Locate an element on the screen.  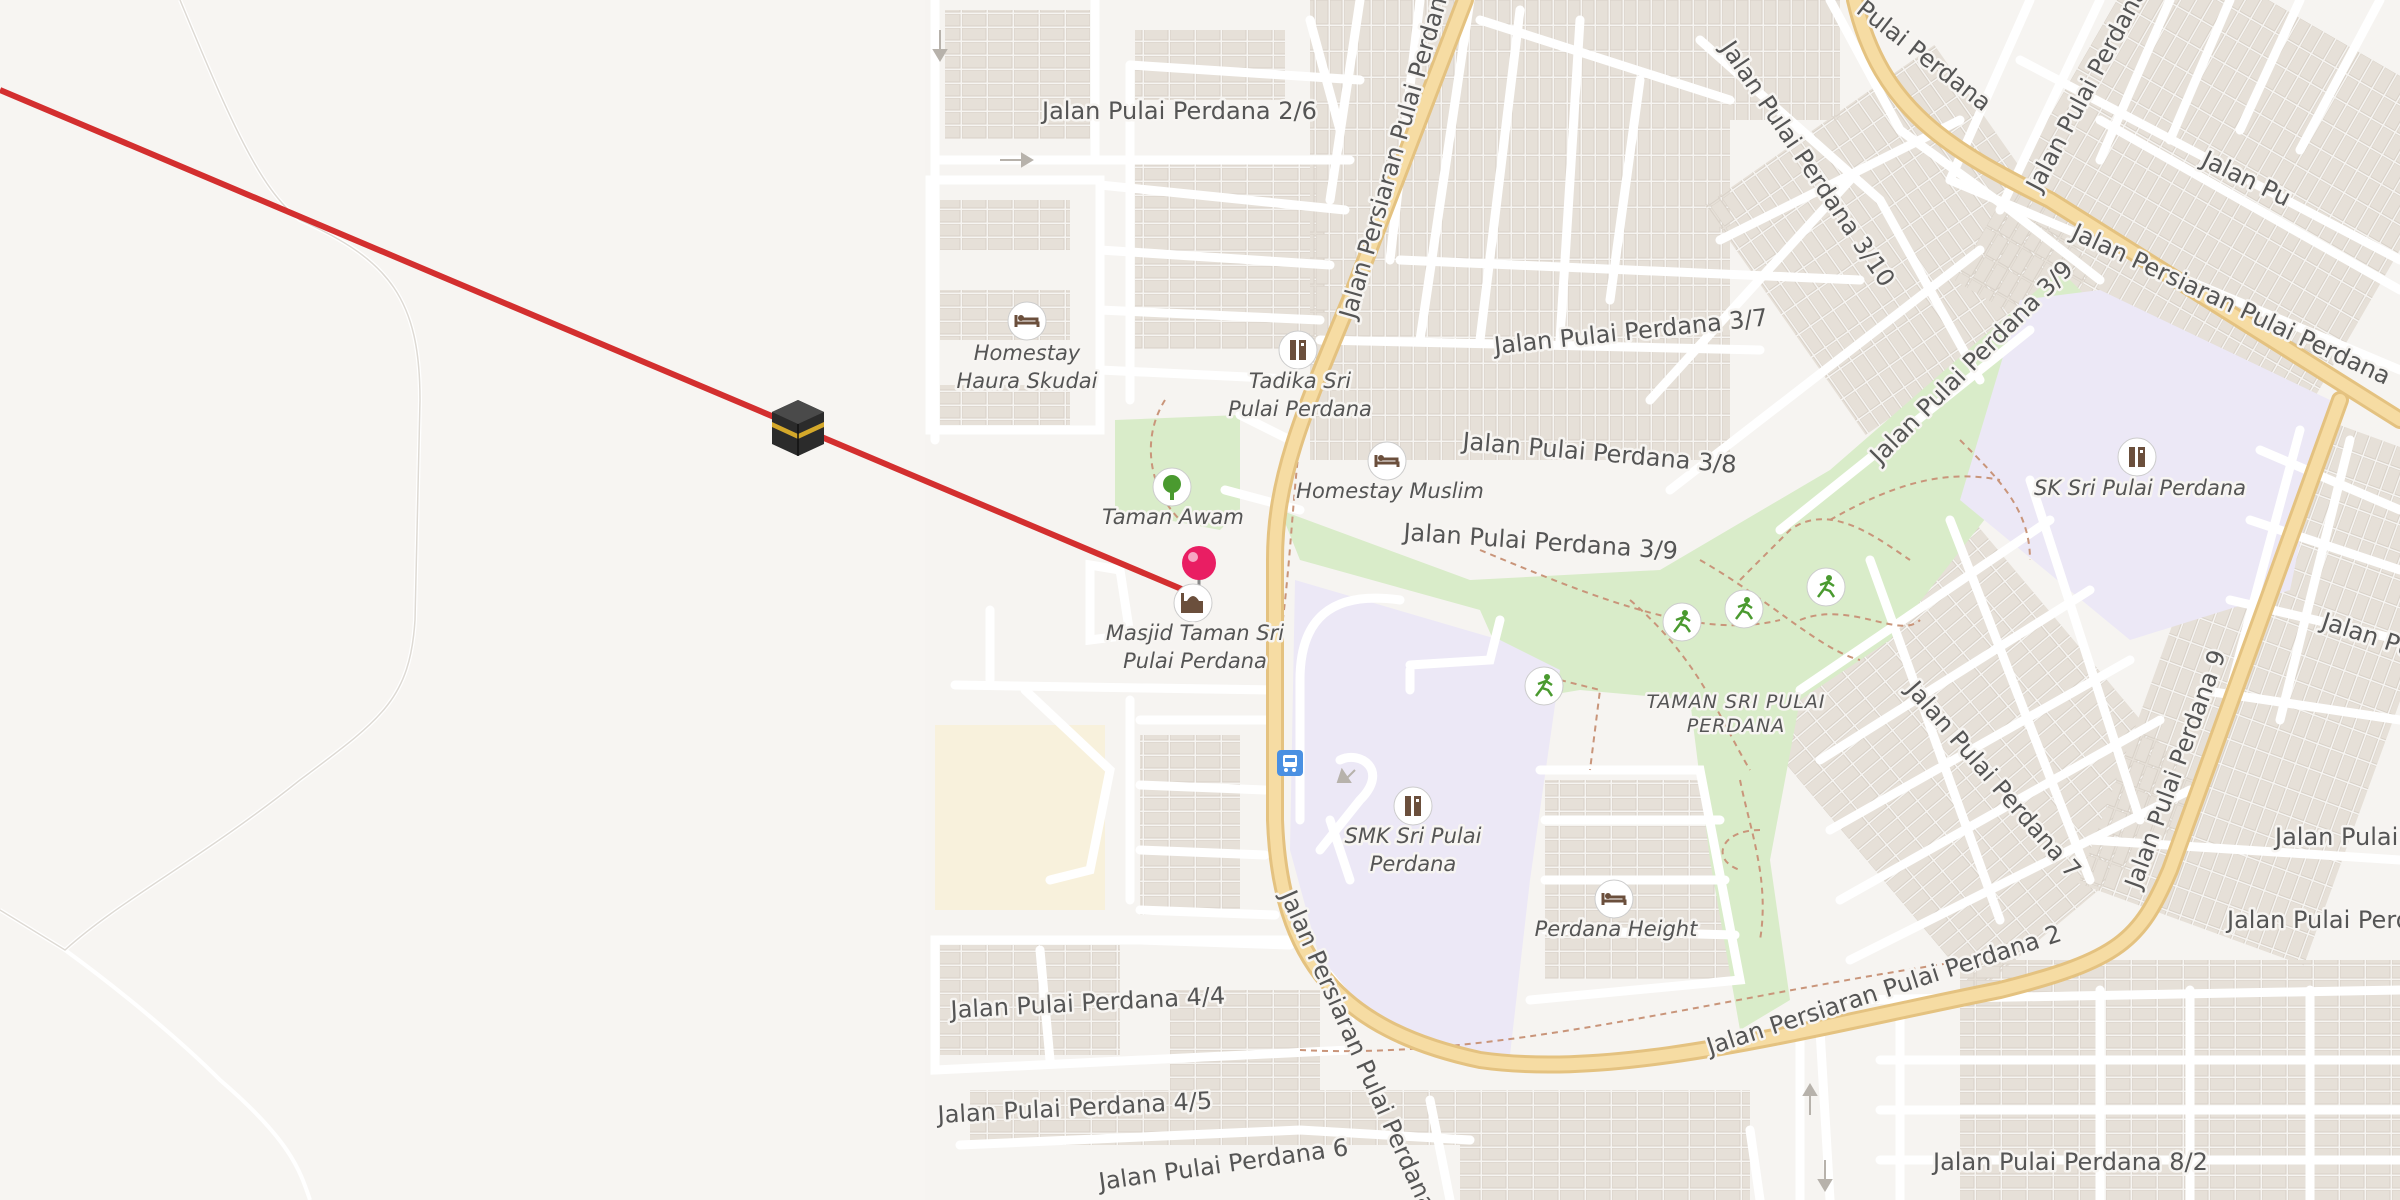
poi-label-taman-sri-park: PERDANA is located at coordinates (1736, 726).